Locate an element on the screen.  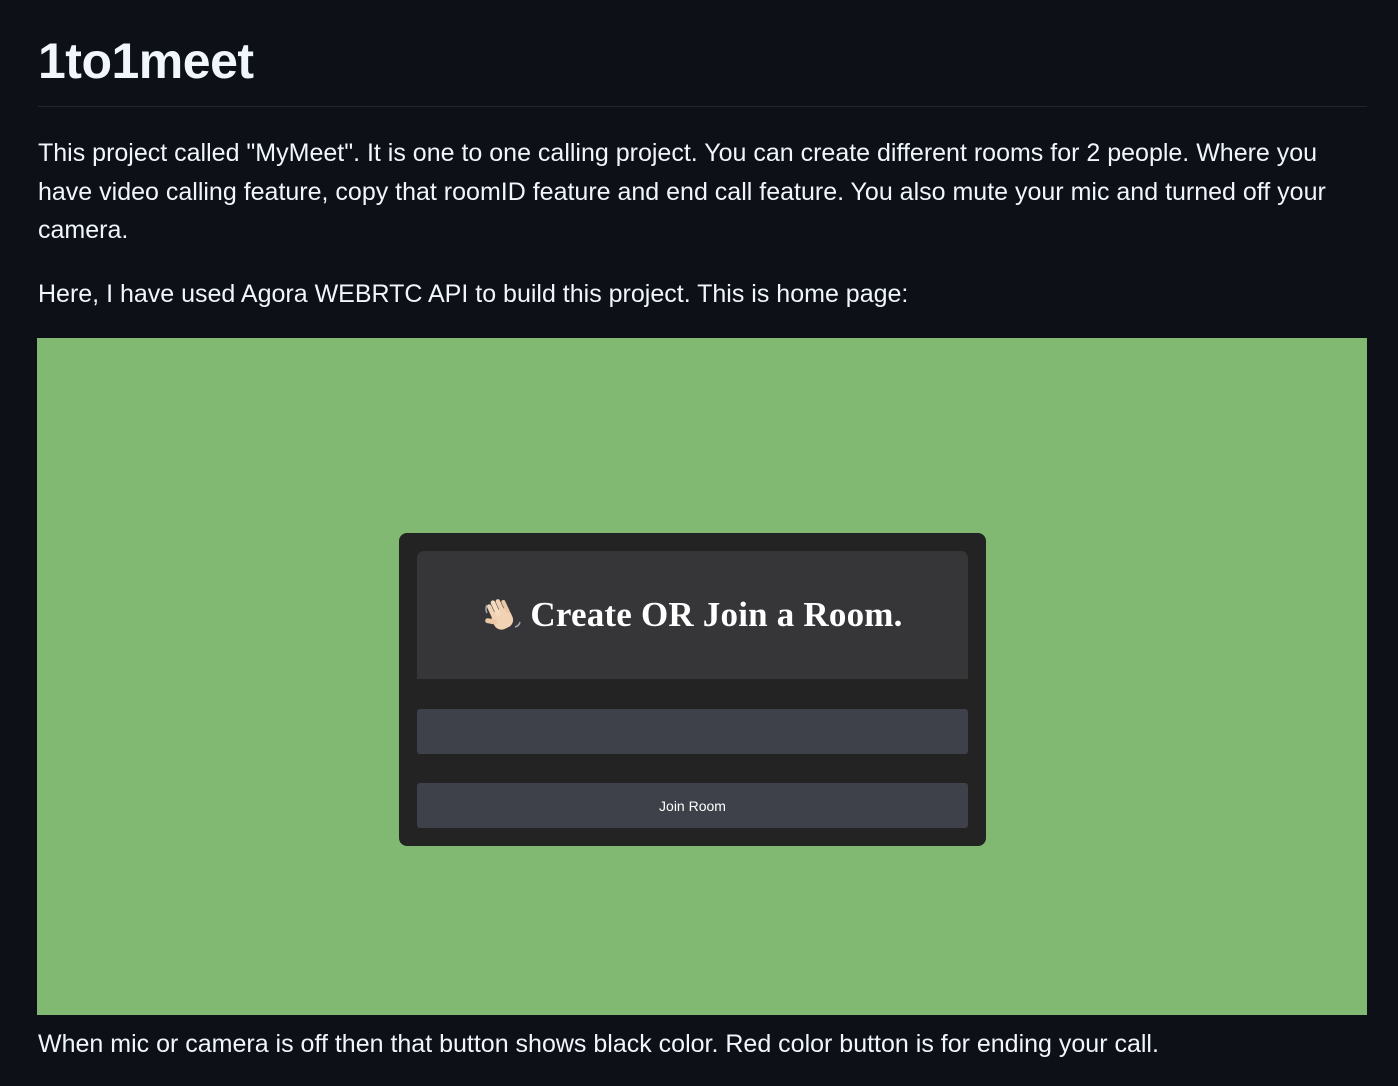
join-room-button: Join Room is located at coordinates (692, 805).